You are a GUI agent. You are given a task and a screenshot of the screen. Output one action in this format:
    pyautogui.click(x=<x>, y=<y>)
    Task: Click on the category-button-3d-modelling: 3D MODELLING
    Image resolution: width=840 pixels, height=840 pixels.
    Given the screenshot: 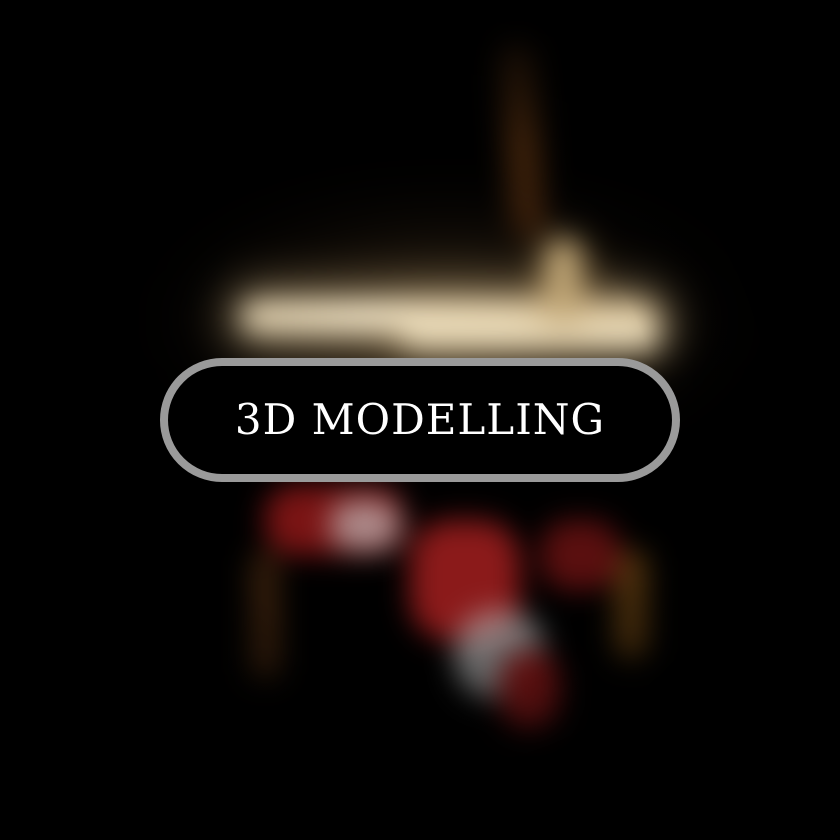 What is the action you would take?
    pyautogui.click(x=420, y=420)
    